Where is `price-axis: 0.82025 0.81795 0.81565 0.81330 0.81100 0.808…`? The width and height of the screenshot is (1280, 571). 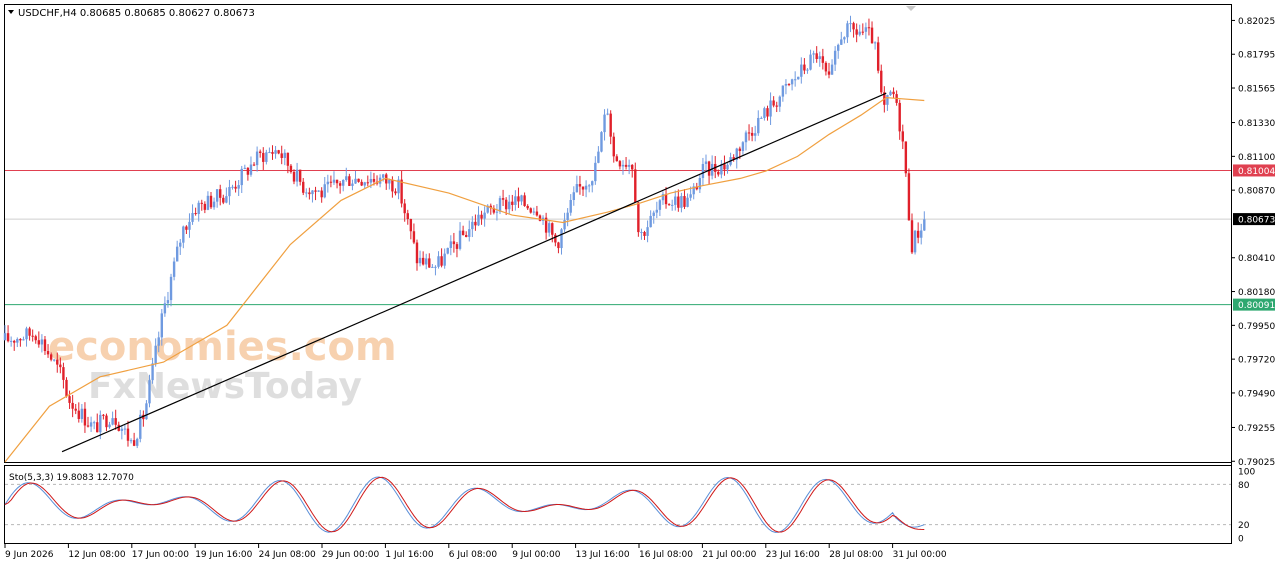 price-axis: 0.82025 0.81795 0.81565 0.81330 0.81100 0.808… is located at coordinates (1253, 242).